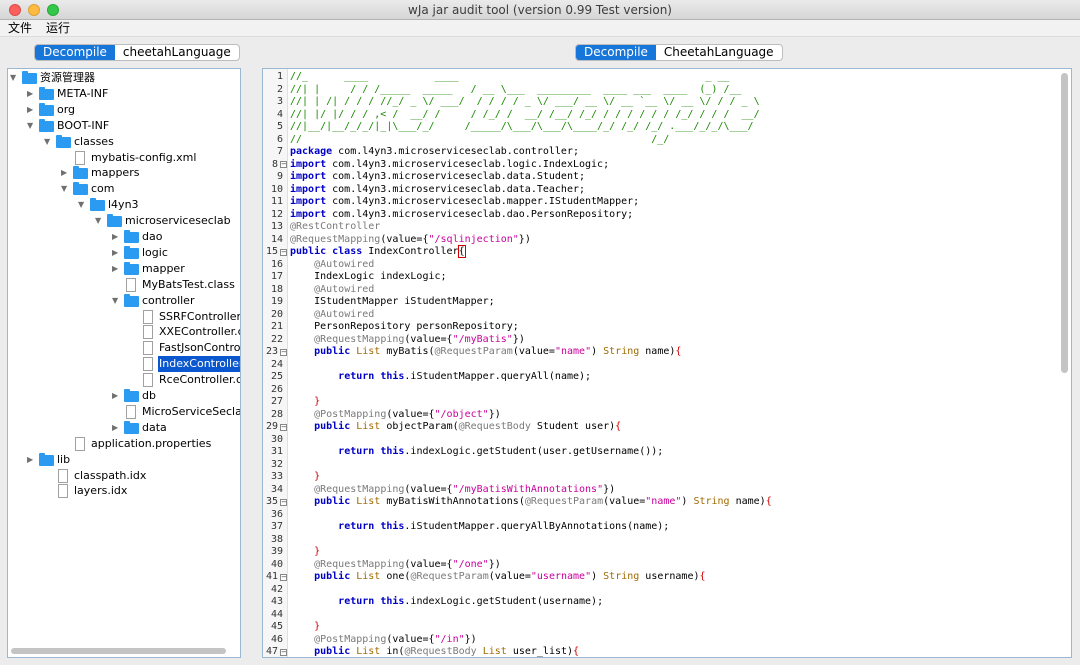  I want to click on code-token: "name", so click(663, 501).